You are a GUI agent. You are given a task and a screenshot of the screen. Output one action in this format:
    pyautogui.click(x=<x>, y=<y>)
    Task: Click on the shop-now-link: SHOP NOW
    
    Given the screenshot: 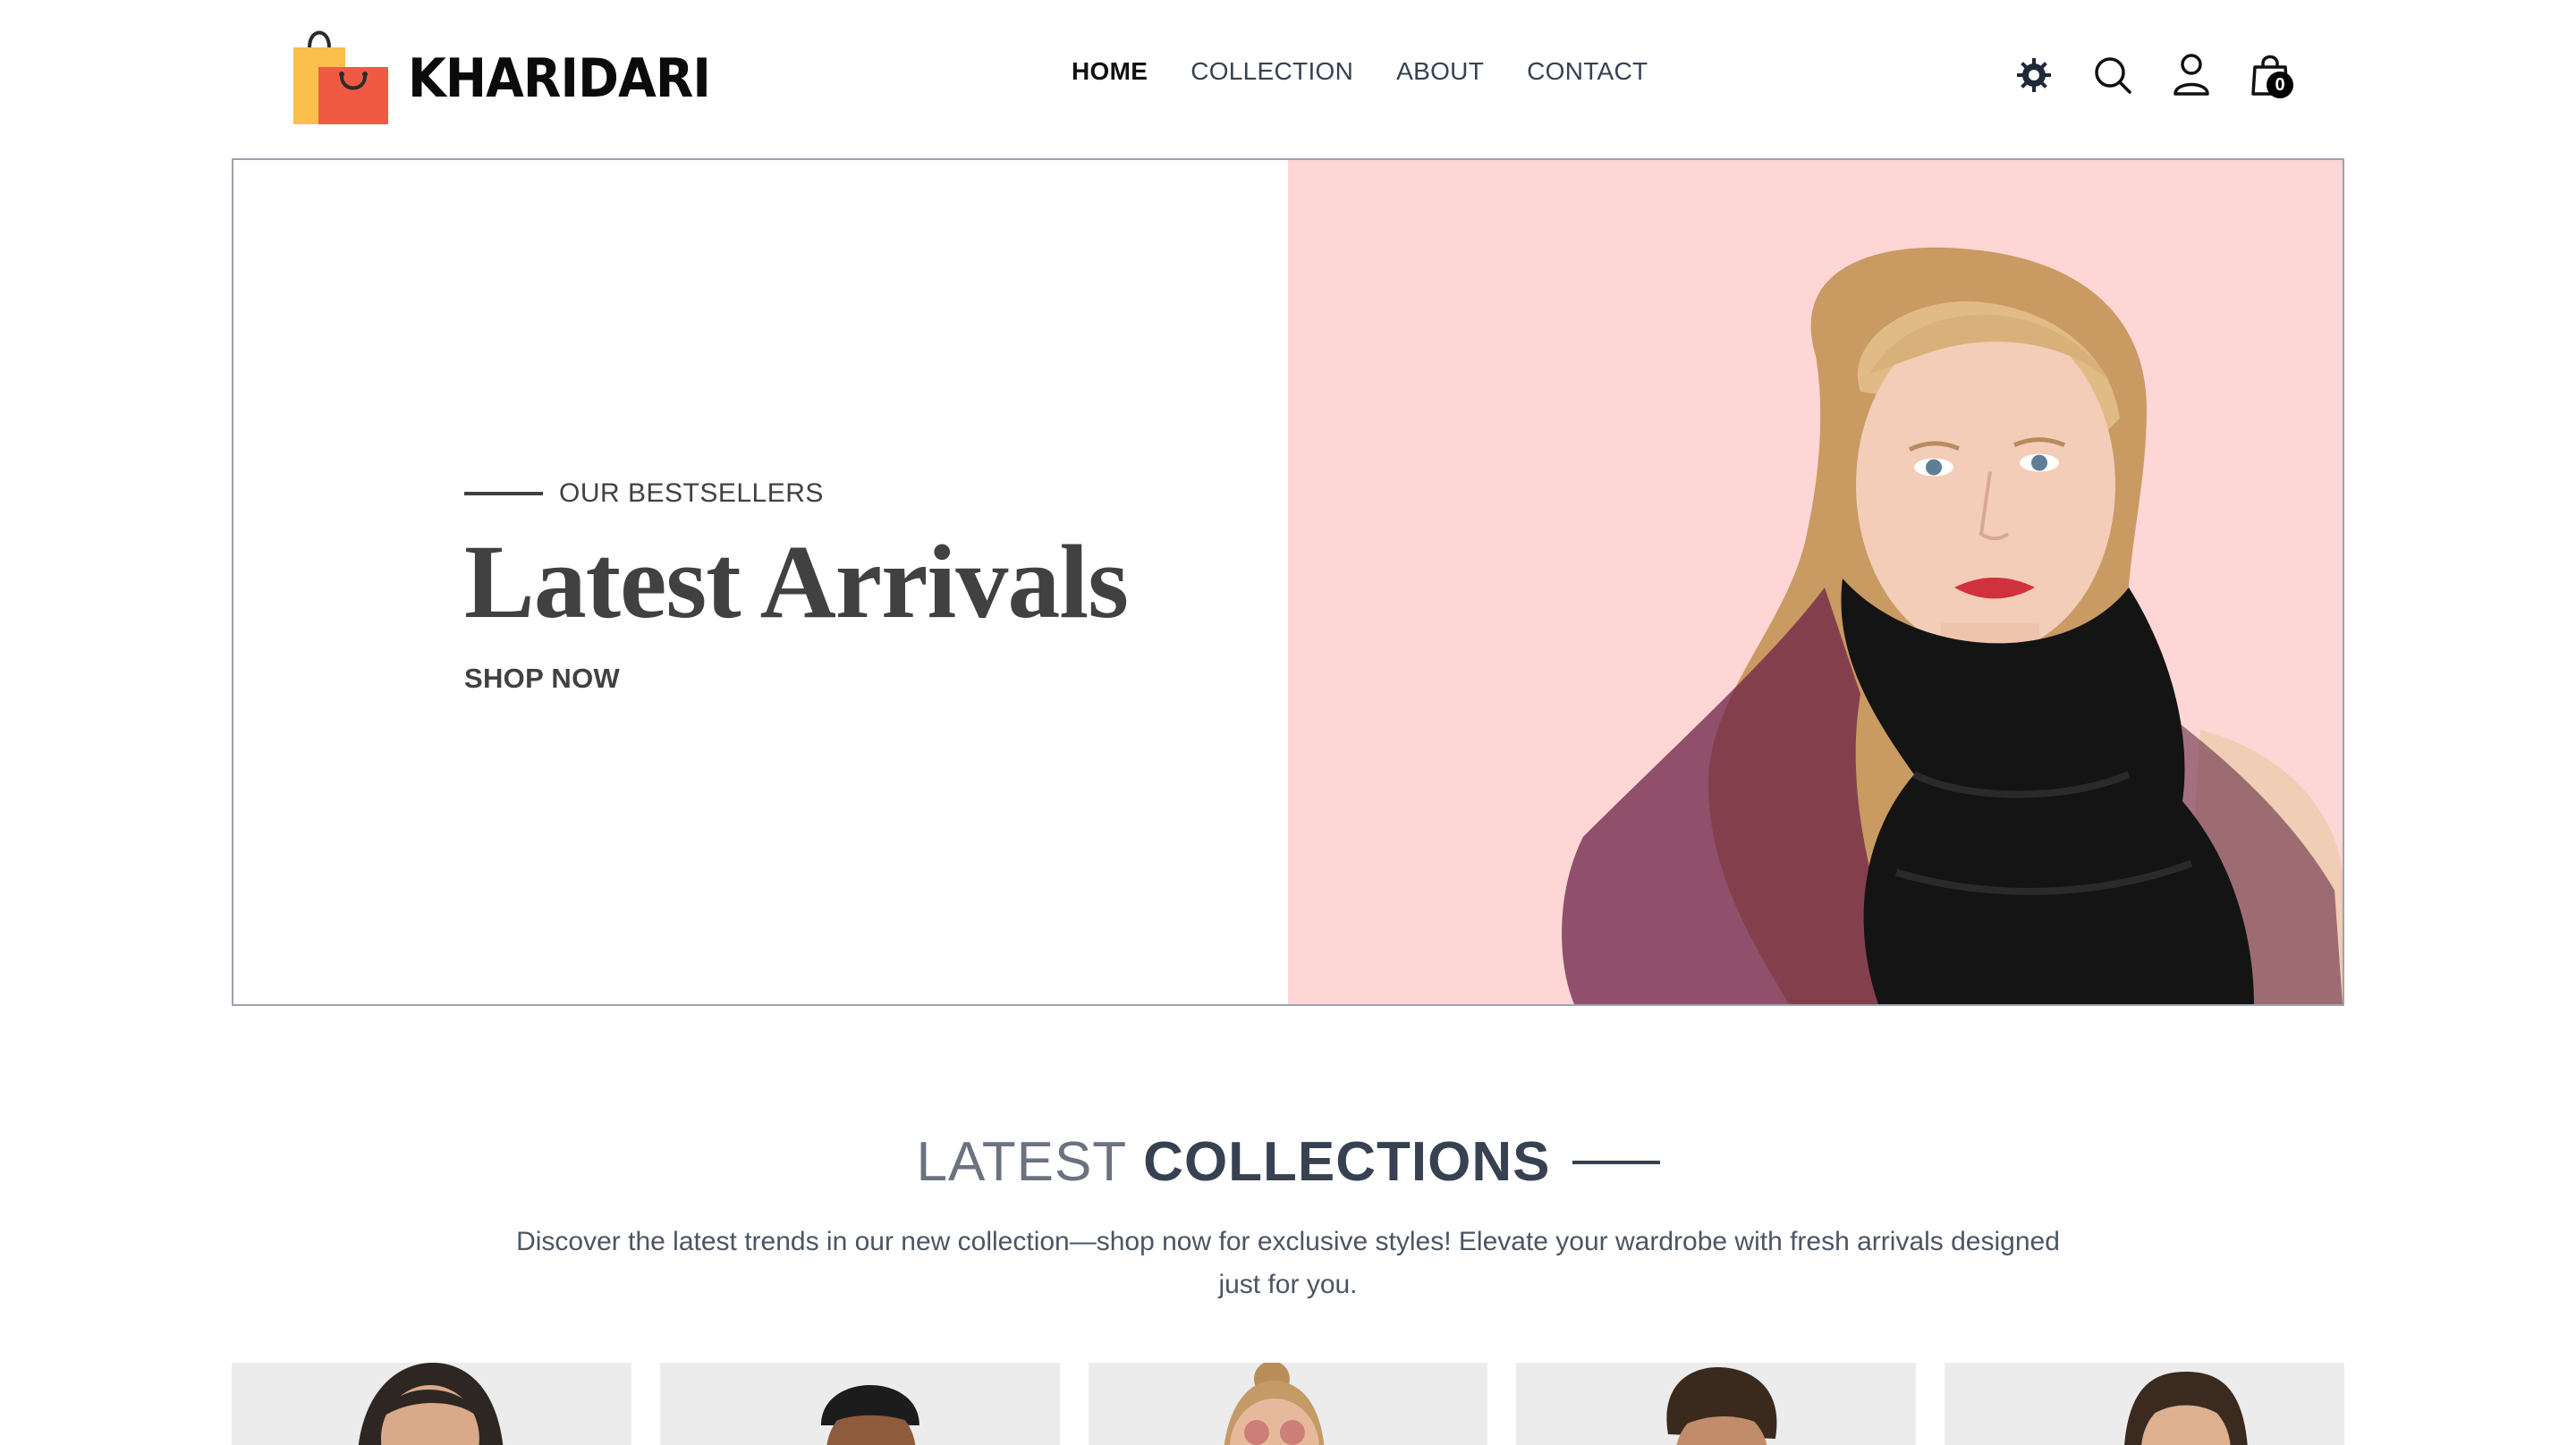 What is the action you would take?
    pyautogui.click(x=542, y=679)
    